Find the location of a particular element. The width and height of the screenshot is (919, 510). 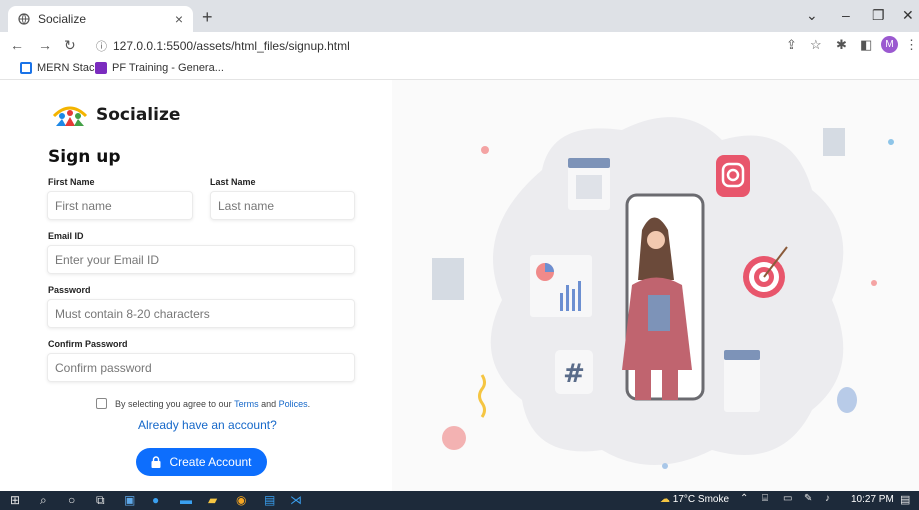

socialize-logo-icon is located at coordinates (70, 116).